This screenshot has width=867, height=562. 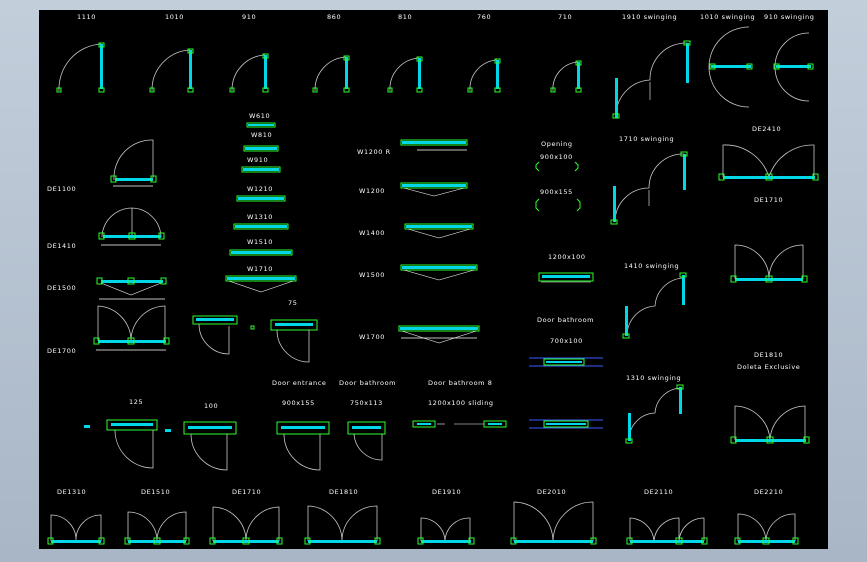 I want to click on window-series-2: W1200 R W1200 W1400 W1500 W1700, so click(x=418, y=241).